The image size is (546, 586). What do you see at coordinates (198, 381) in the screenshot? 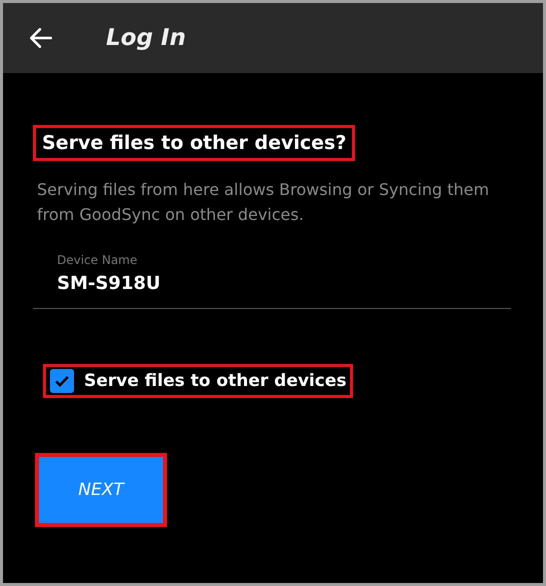
I see `serve-files-checkbox: Serve files to other devices` at bounding box center [198, 381].